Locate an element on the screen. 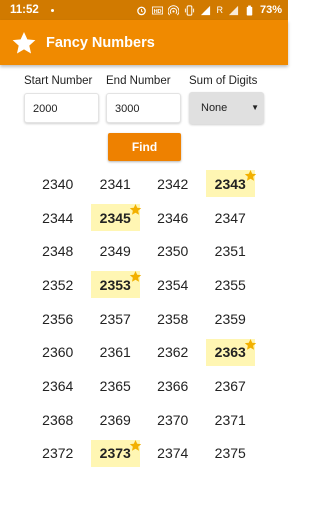 The width and height of the screenshot is (320, 512). number-cell: 2355 is located at coordinates (231, 284).